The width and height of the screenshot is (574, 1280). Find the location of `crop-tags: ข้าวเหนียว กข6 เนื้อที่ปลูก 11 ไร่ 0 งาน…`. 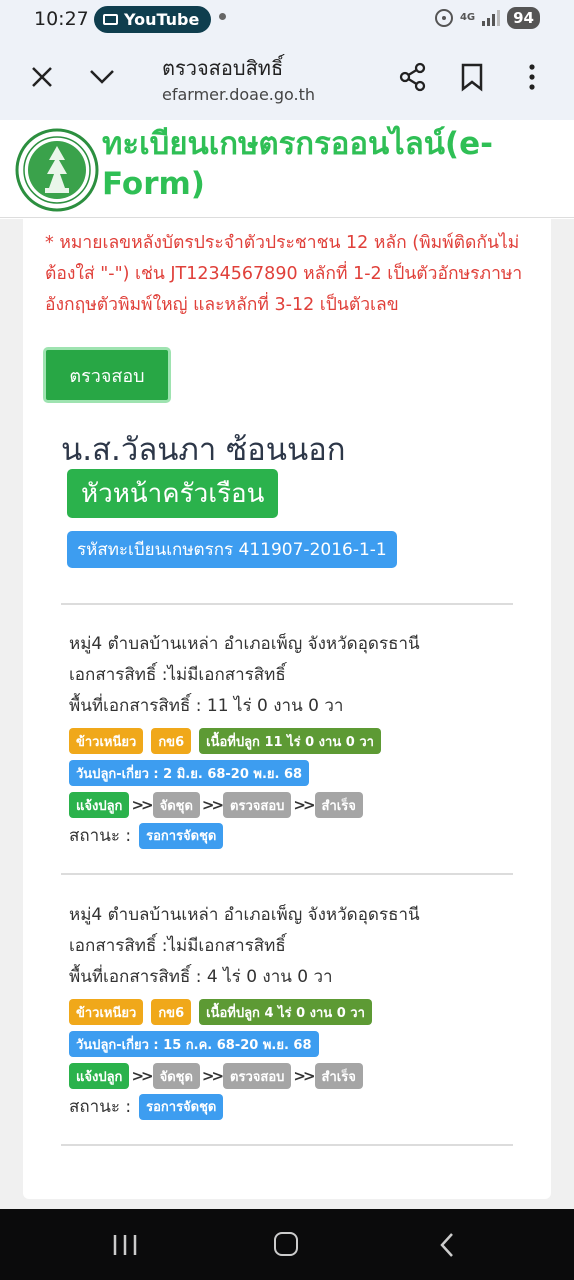

crop-tags: ข้าวเหนียว กข6 เนื้อที่ปลูก 11 ไร่ 0 งาน… is located at coordinates (225, 741).